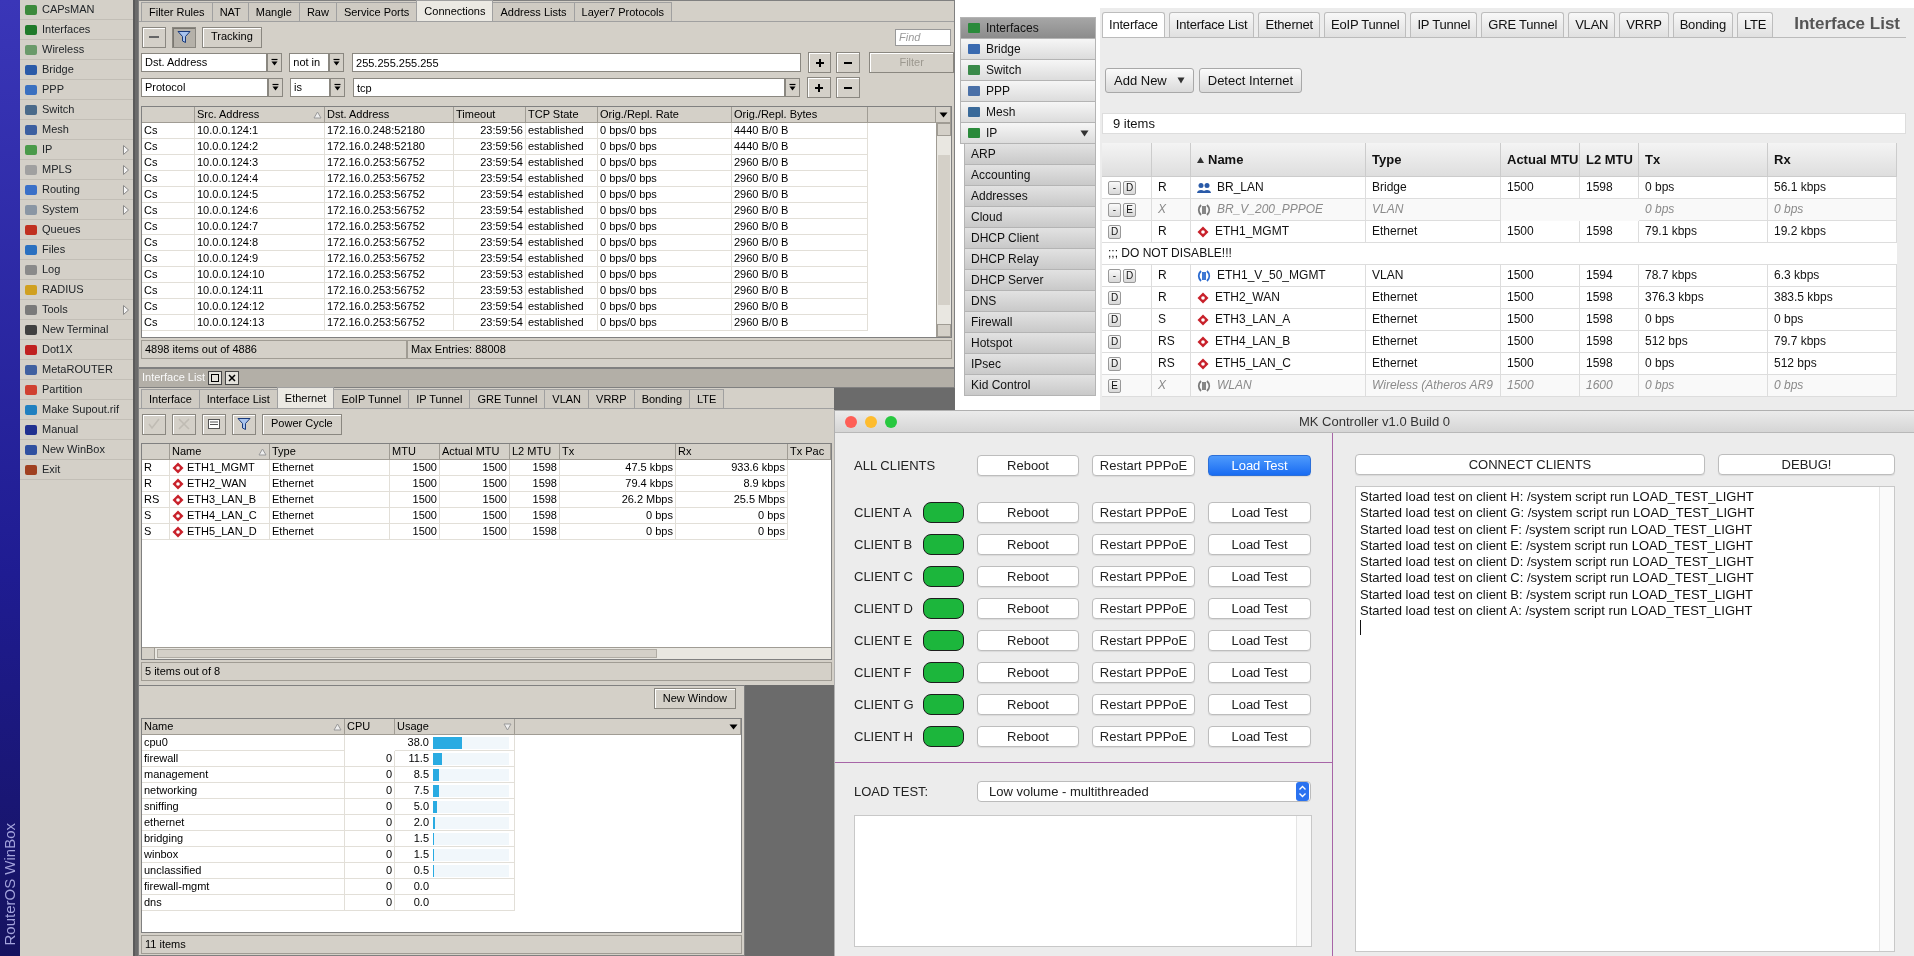 This screenshot has width=1914, height=956. What do you see at coordinates (177, 11) in the screenshot?
I see `tab: Filter Rules` at bounding box center [177, 11].